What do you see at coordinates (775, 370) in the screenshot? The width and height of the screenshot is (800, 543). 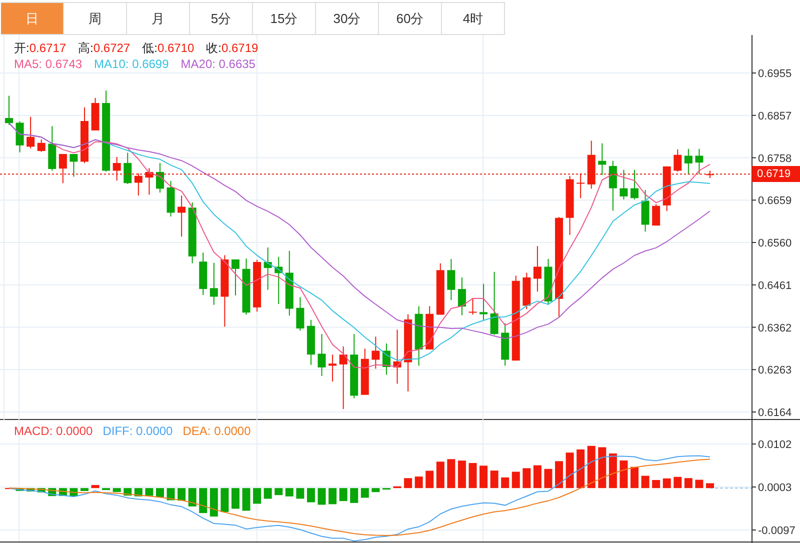 I see `price-axis-label: 0.6263` at bounding box center [775, 370].